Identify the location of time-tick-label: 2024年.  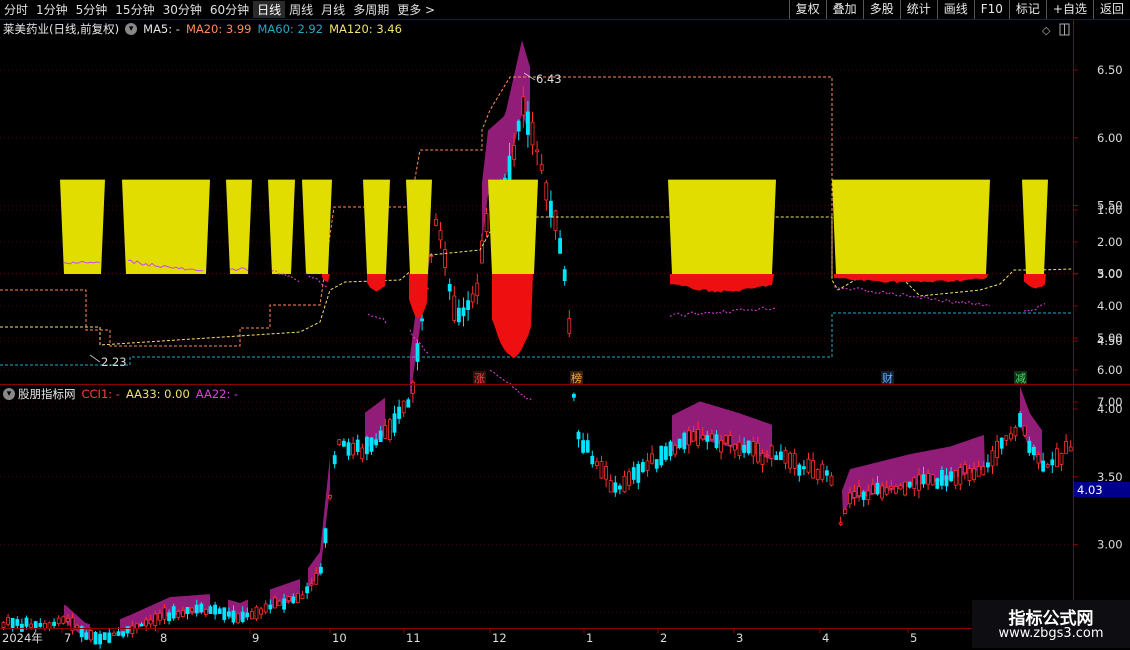
(22, 638).